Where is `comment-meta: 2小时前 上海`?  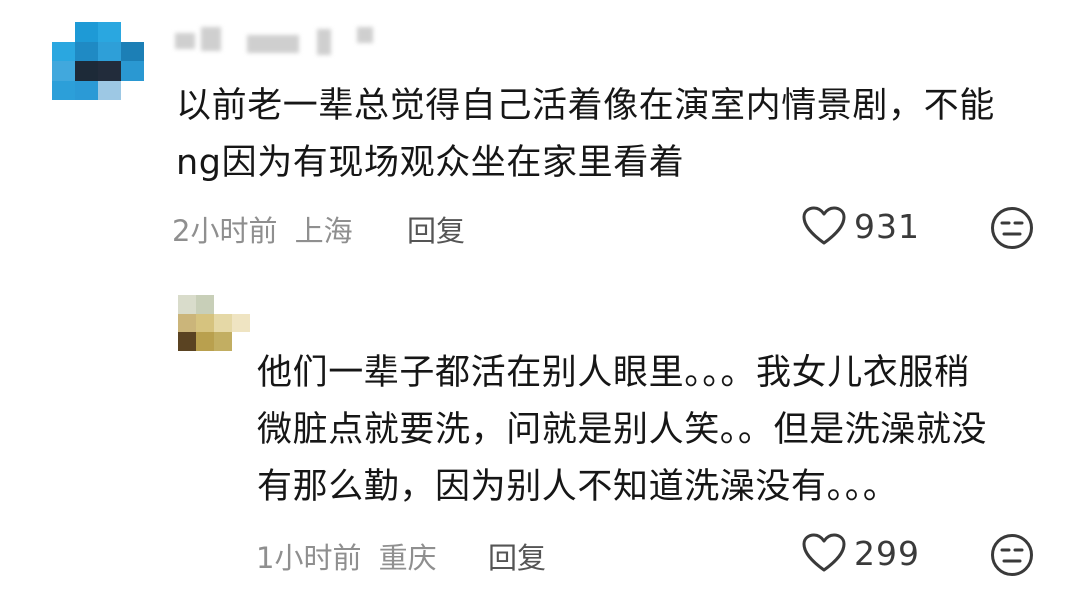
comment-meta: 2小时前 上海 is located at coordinates (262, 229).